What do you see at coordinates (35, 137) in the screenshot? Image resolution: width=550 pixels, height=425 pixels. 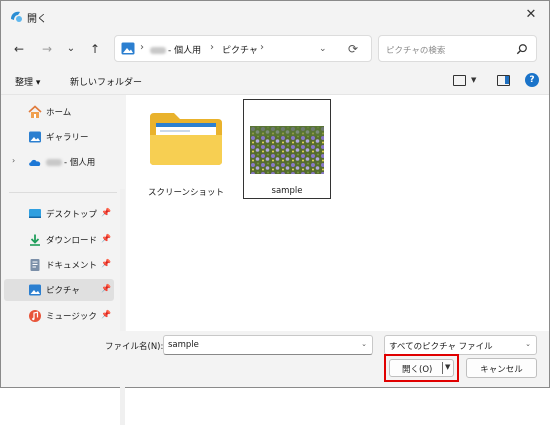 I see `gallery-icon` at bounding box center [35, 137].